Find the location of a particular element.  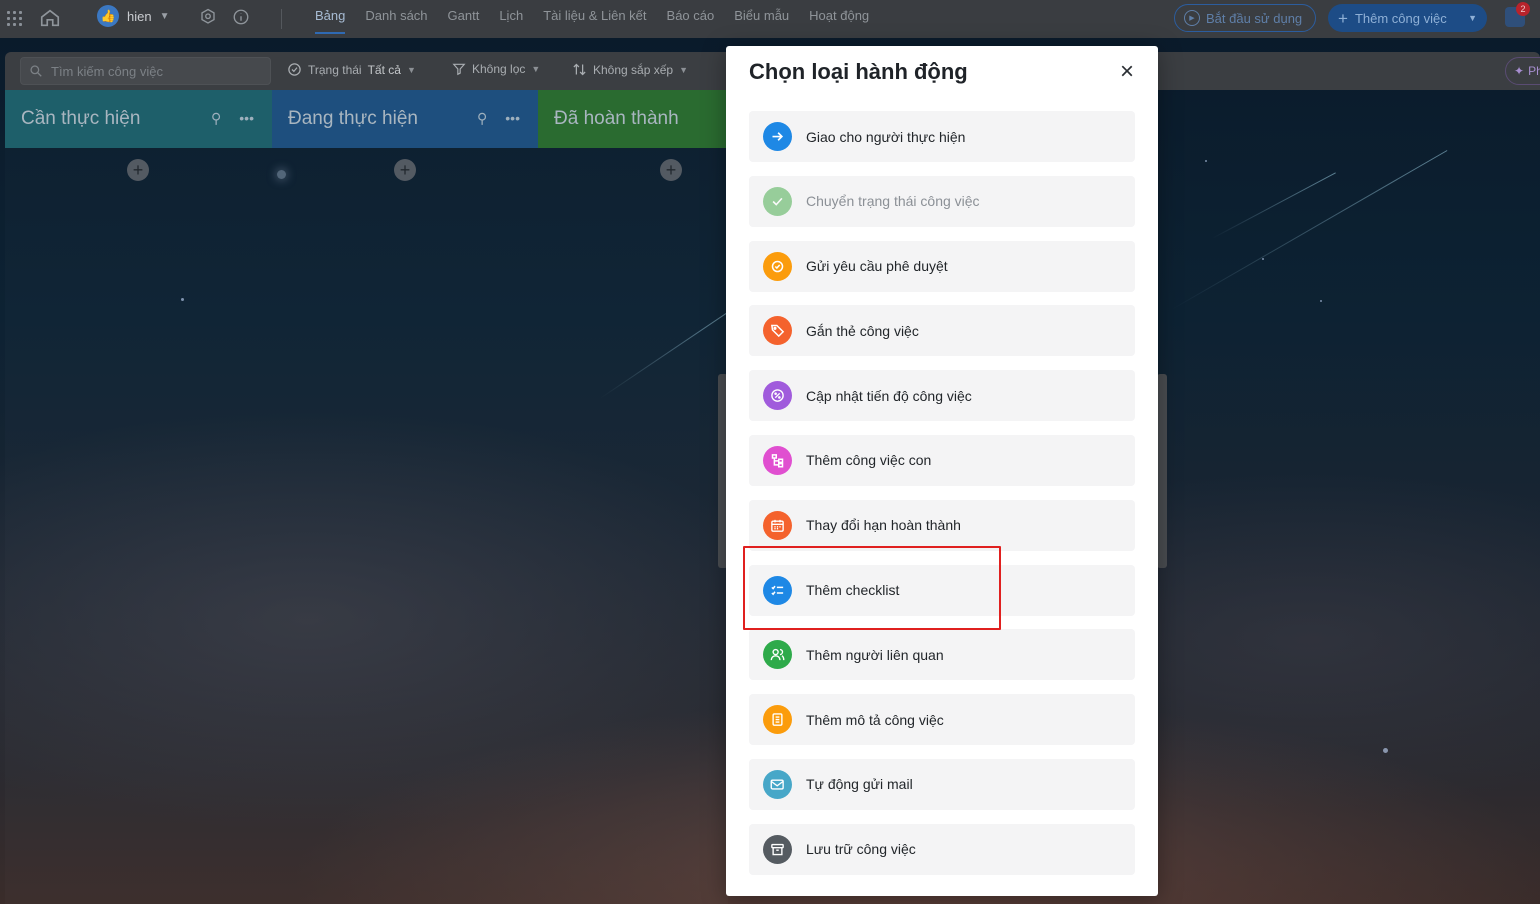

user-name: hien is located at coordinates (139, 16).